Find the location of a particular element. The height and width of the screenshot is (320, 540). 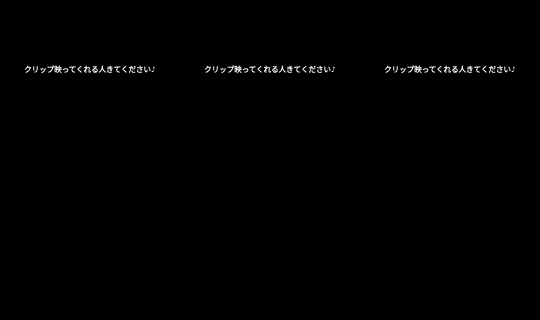

caption-text-left: クリップ映ってくれる人きてください♪ is located at coordinates (90, 69).